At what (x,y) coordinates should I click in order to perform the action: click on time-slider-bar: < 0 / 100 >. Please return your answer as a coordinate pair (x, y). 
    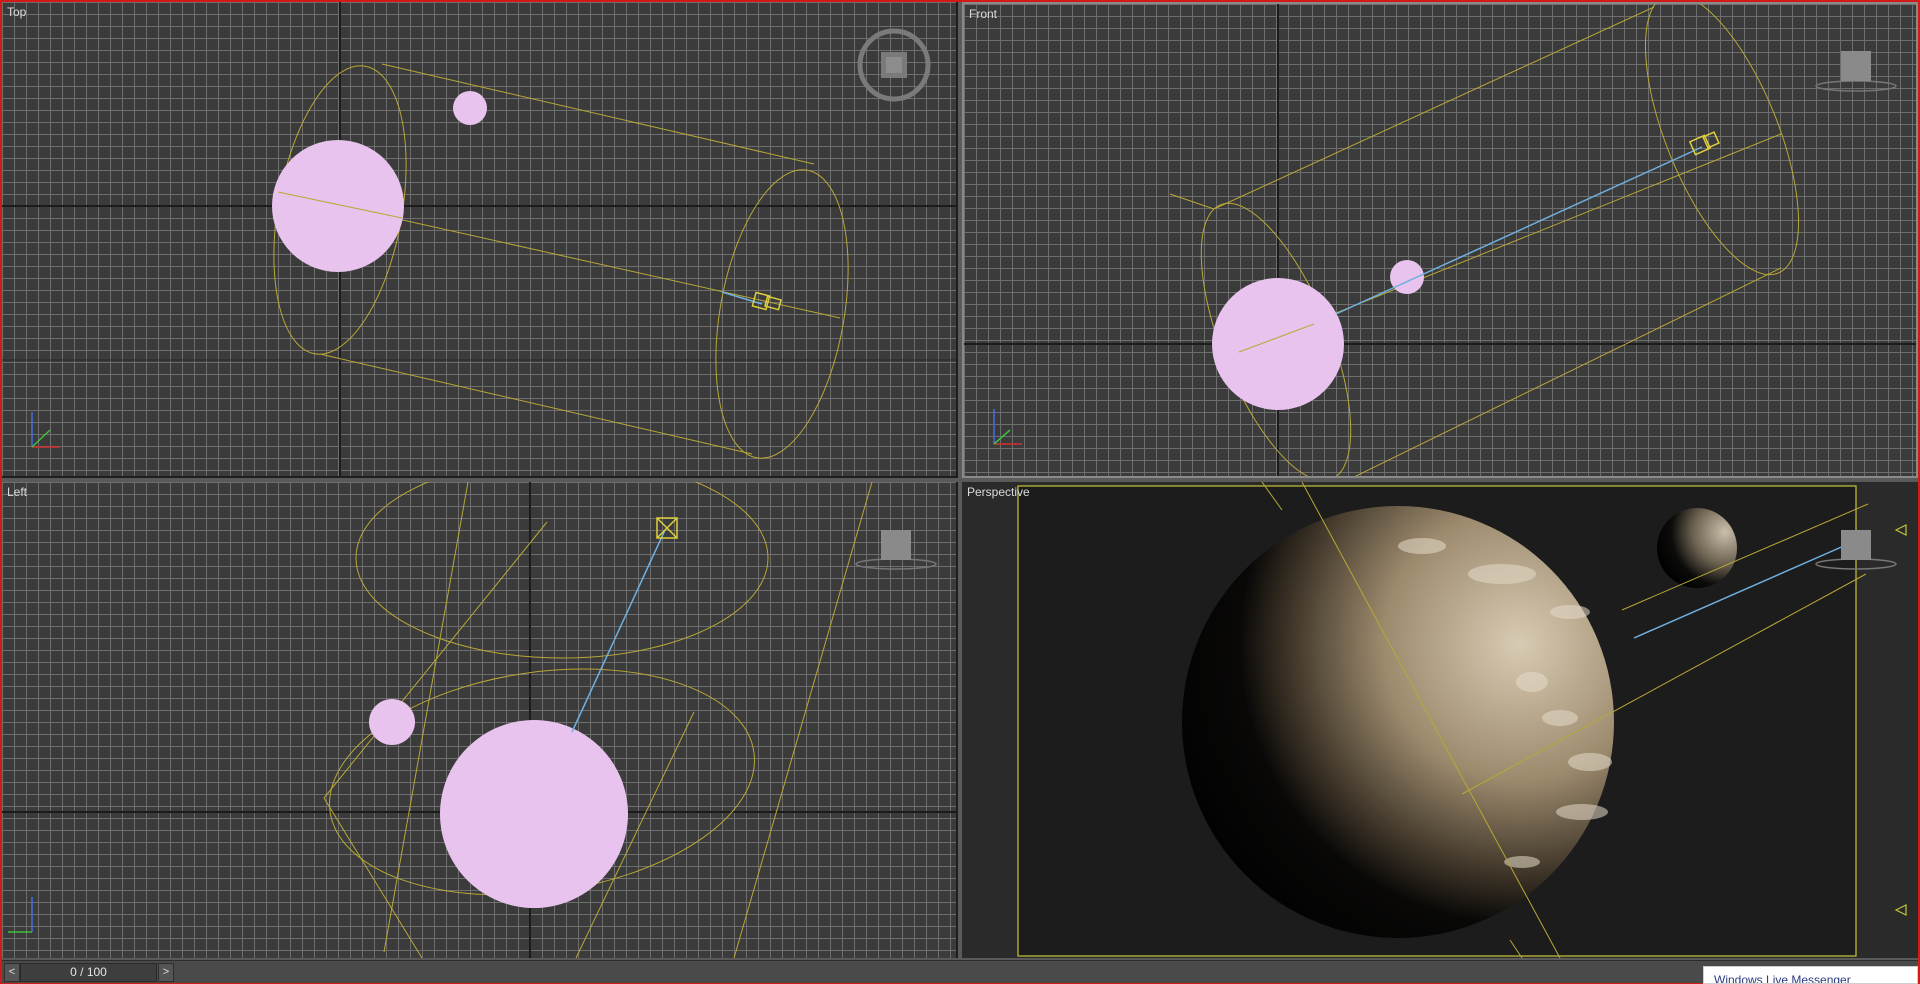
    Looking at the image, I should click on (960, 971).